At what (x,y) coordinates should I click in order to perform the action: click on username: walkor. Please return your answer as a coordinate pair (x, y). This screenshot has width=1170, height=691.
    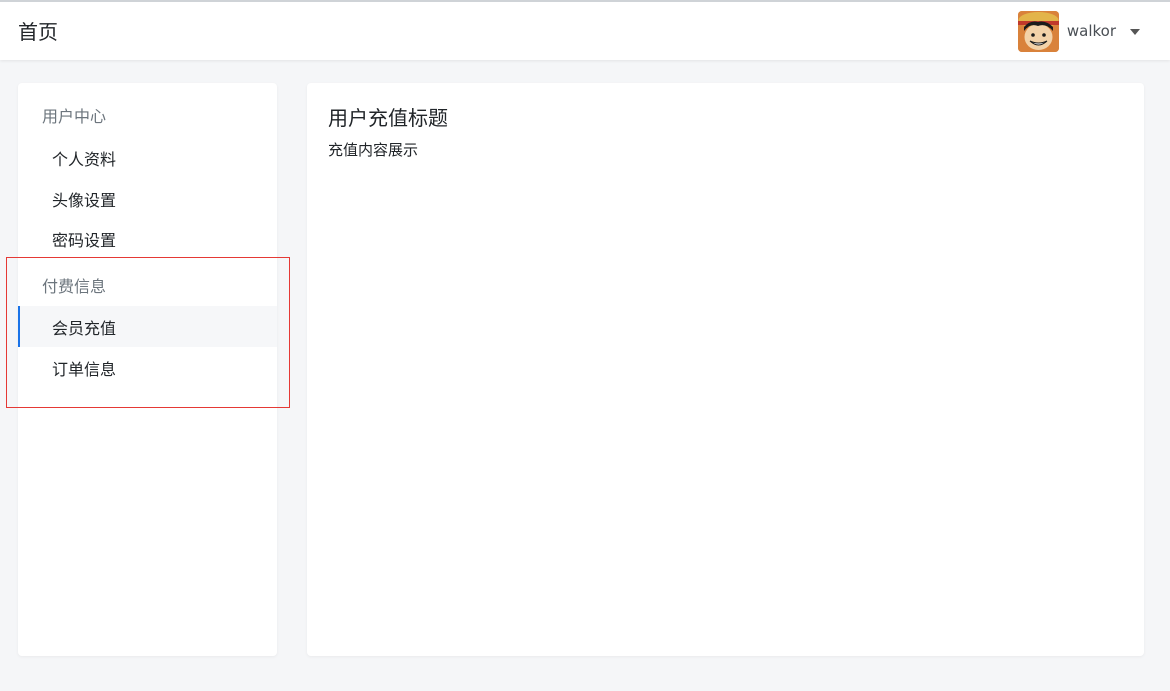
    Looking at the image, I should click on (1091, 31).